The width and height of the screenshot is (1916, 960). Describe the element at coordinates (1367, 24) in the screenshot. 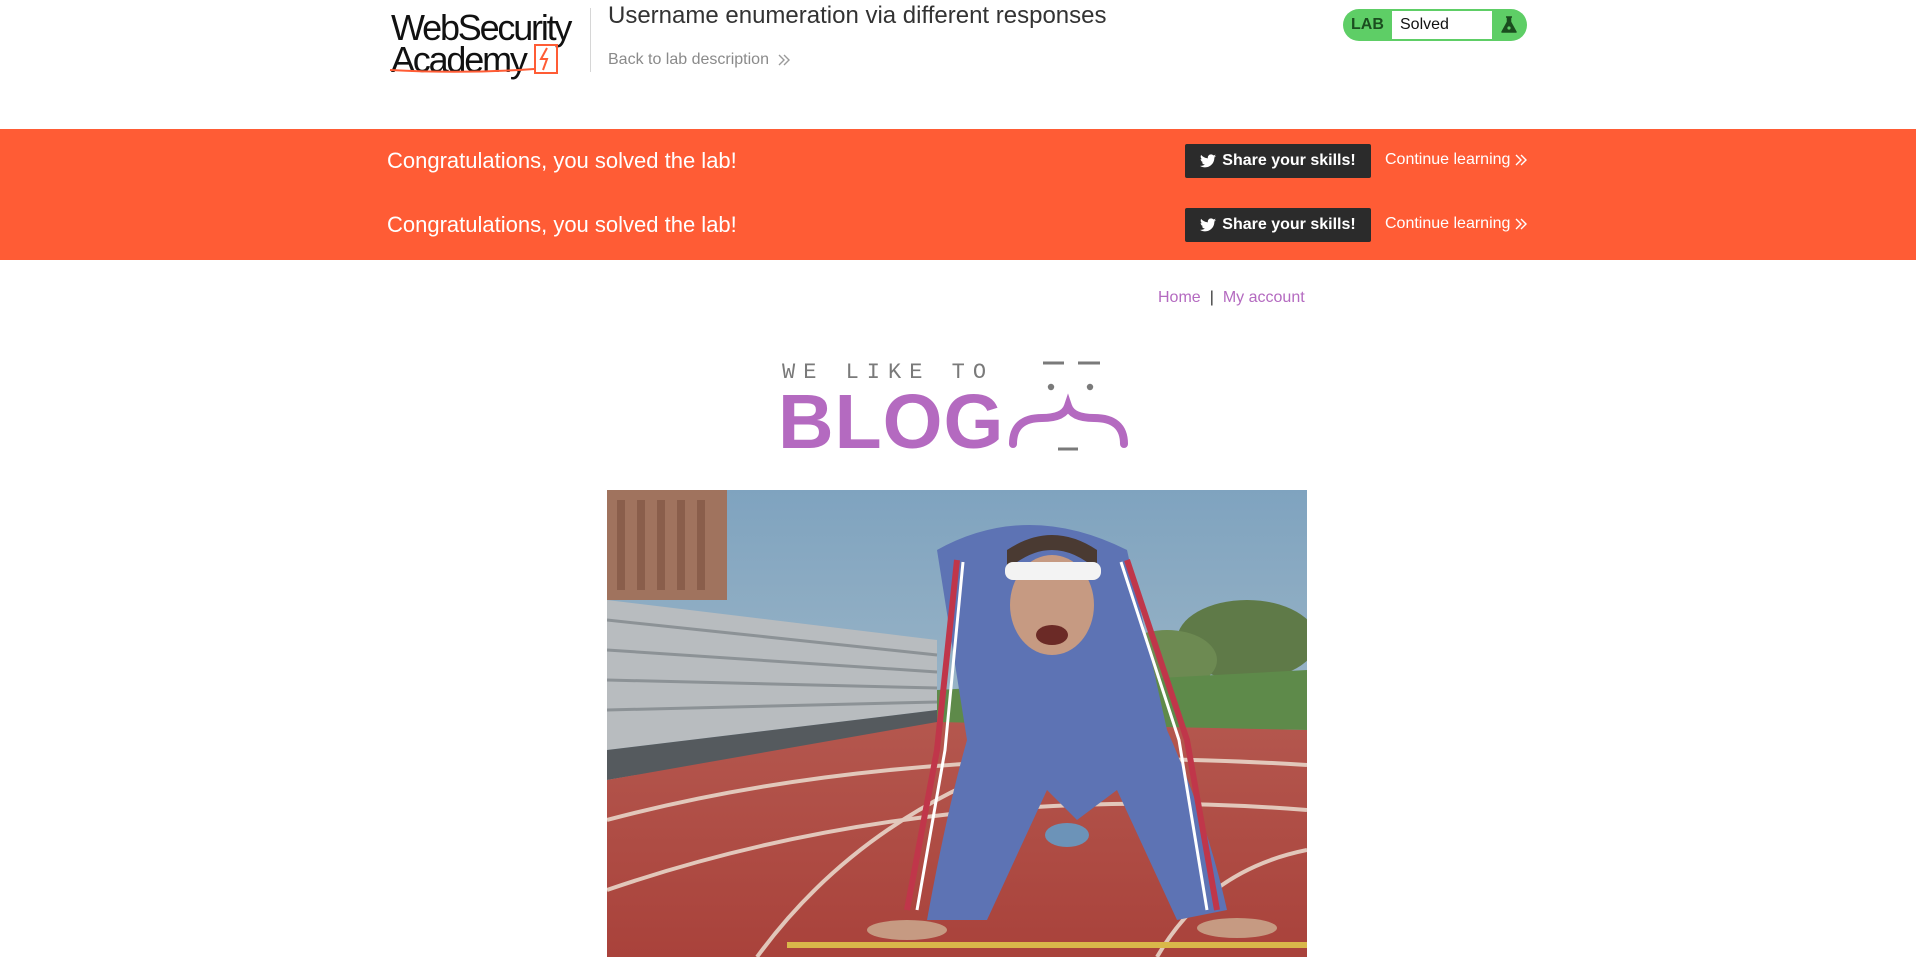

I see `lab-status-label: LAB` at that location.